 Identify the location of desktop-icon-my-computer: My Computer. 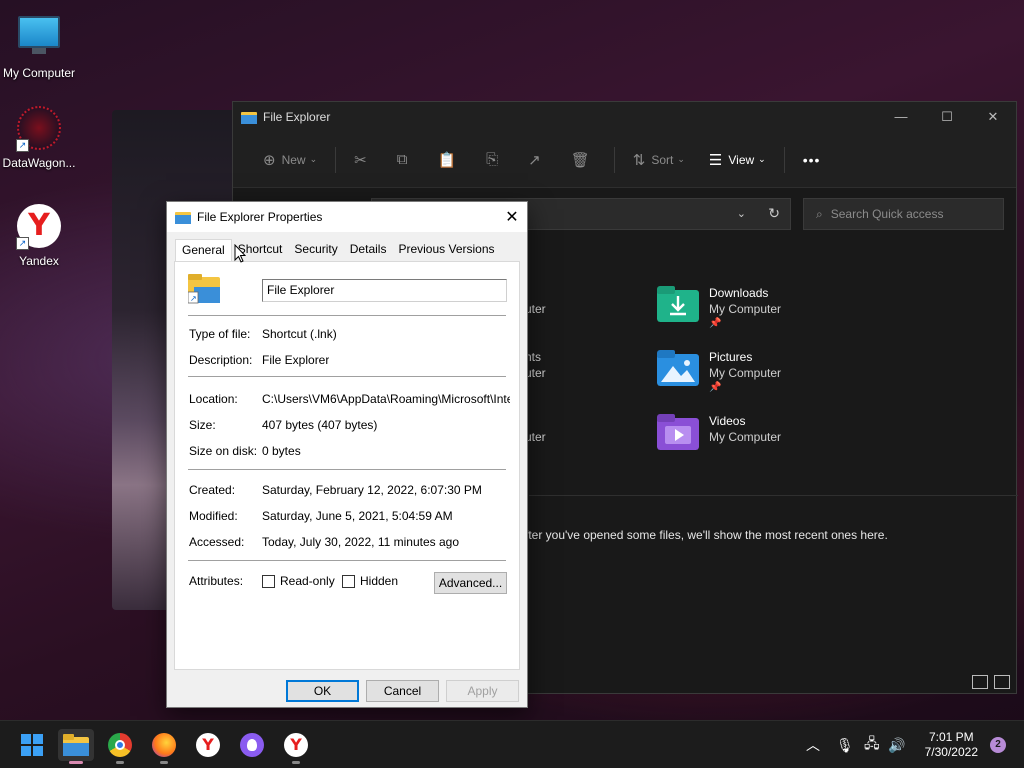
(39, 45).